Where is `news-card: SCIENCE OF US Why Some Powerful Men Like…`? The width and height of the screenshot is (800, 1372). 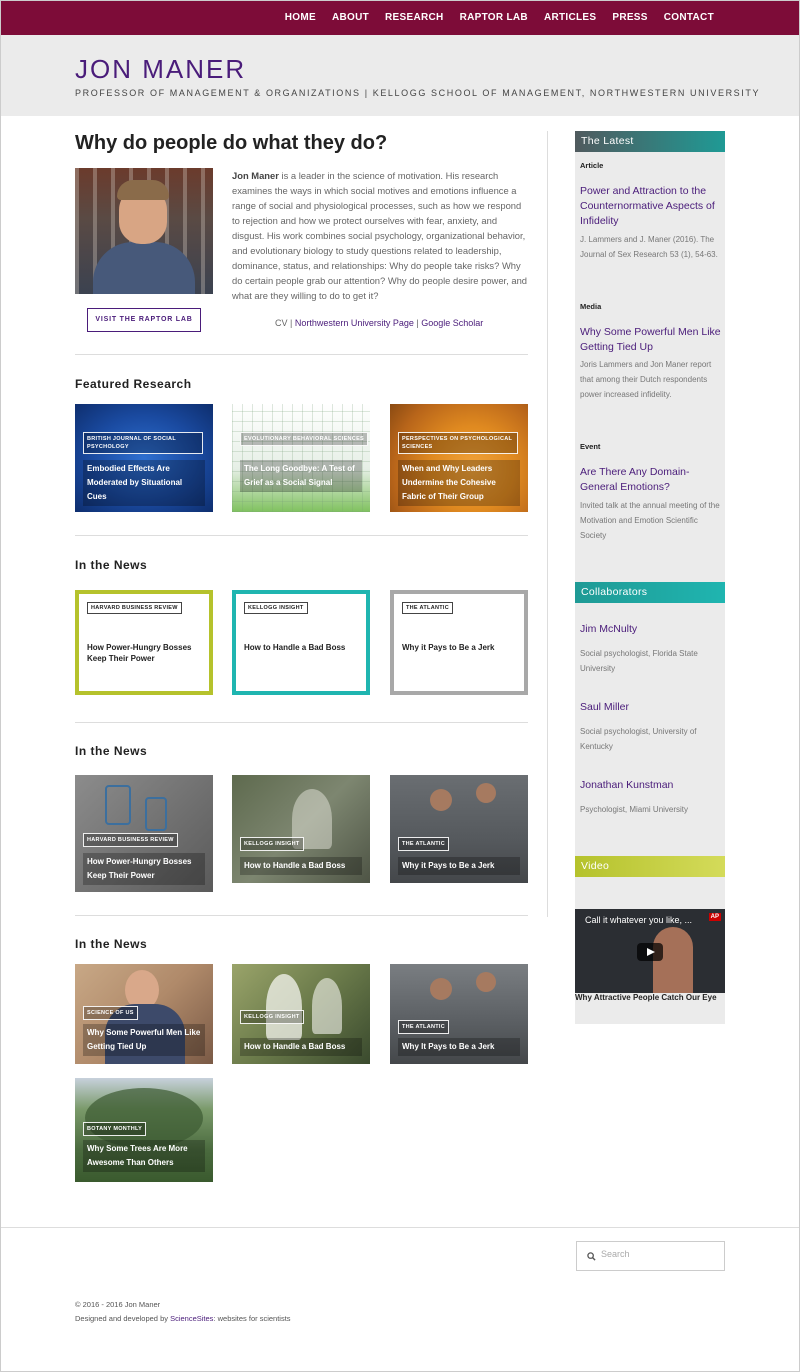 news-card: SCIENCE OF US Why Some Powerful Men Like… is located at coordinates (144, 1014).